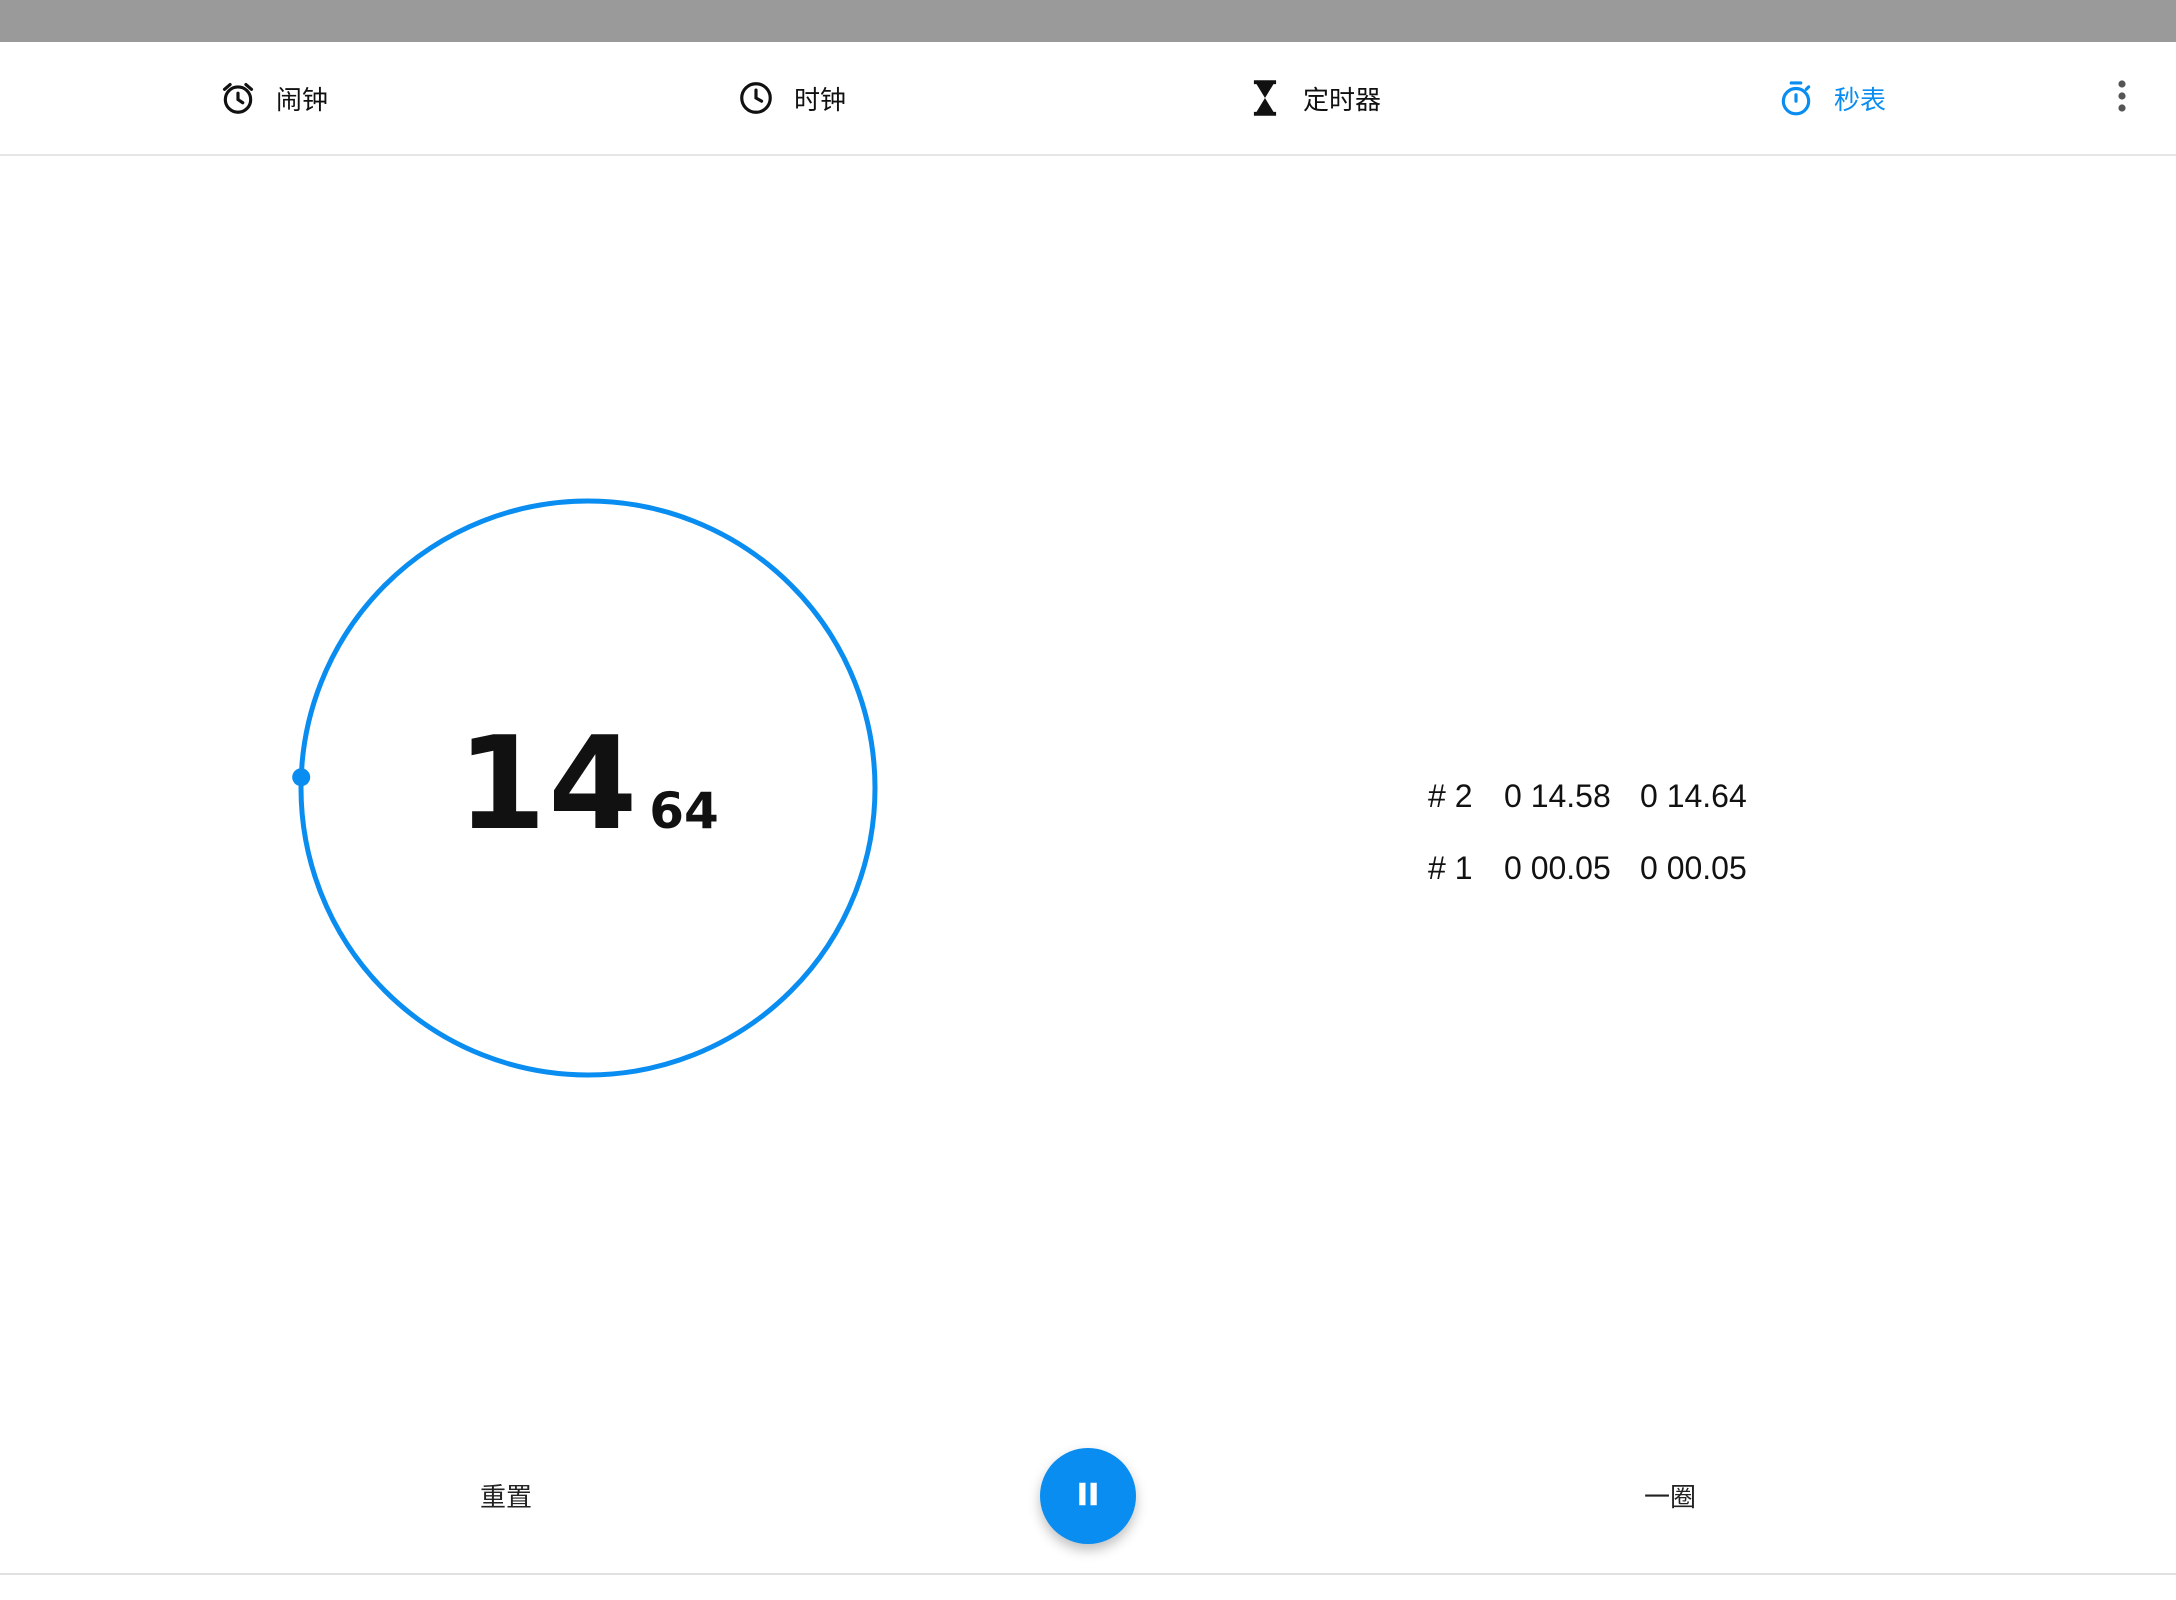  What do you see at coordinates (1557, 795) in the screenshot?
I see `lap-time: 0 14.58` at bounding box center [1557, 795].